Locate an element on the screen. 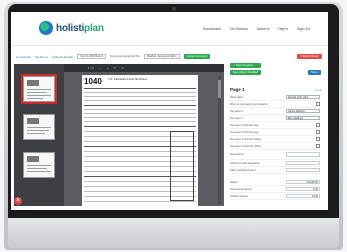 This screenshot has width=347, height=252. save-return-button: Save Return Modified is located at coordinates (245, 72).